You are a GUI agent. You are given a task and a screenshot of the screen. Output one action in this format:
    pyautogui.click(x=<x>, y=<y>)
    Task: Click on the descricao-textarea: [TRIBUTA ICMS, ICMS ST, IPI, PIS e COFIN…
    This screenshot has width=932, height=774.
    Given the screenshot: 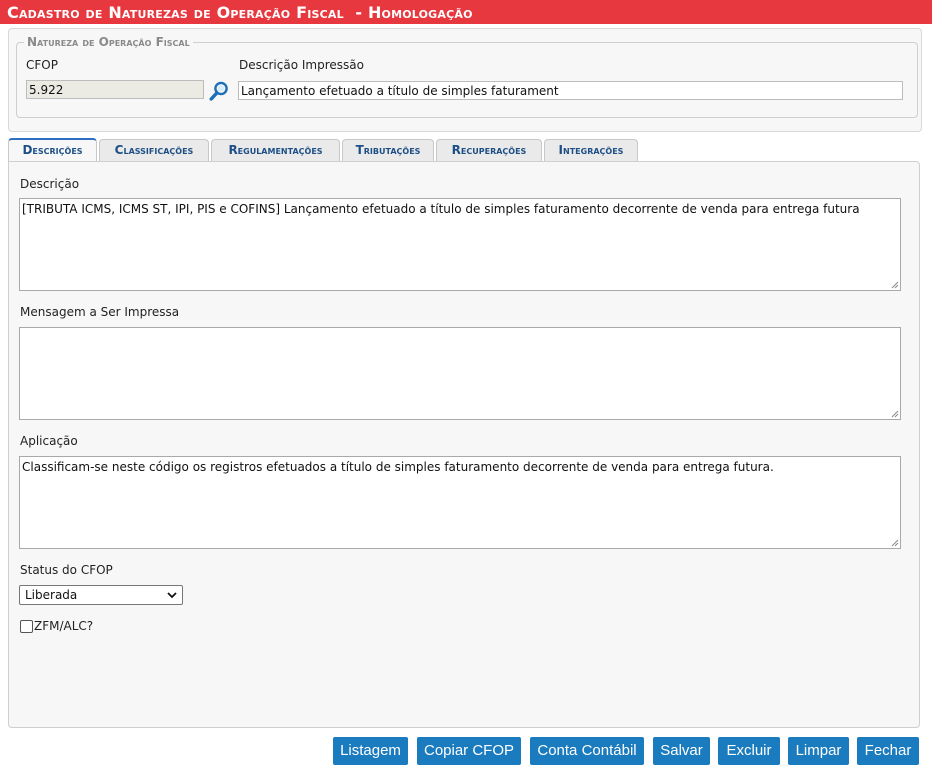 What is the action you would take?
    pyautogui.click(x=460, y=244)
    